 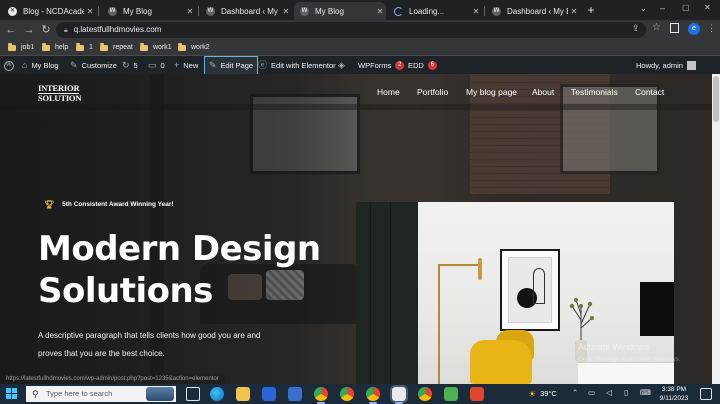 I want to click on notifications-icon, so click(x=706, y=394).